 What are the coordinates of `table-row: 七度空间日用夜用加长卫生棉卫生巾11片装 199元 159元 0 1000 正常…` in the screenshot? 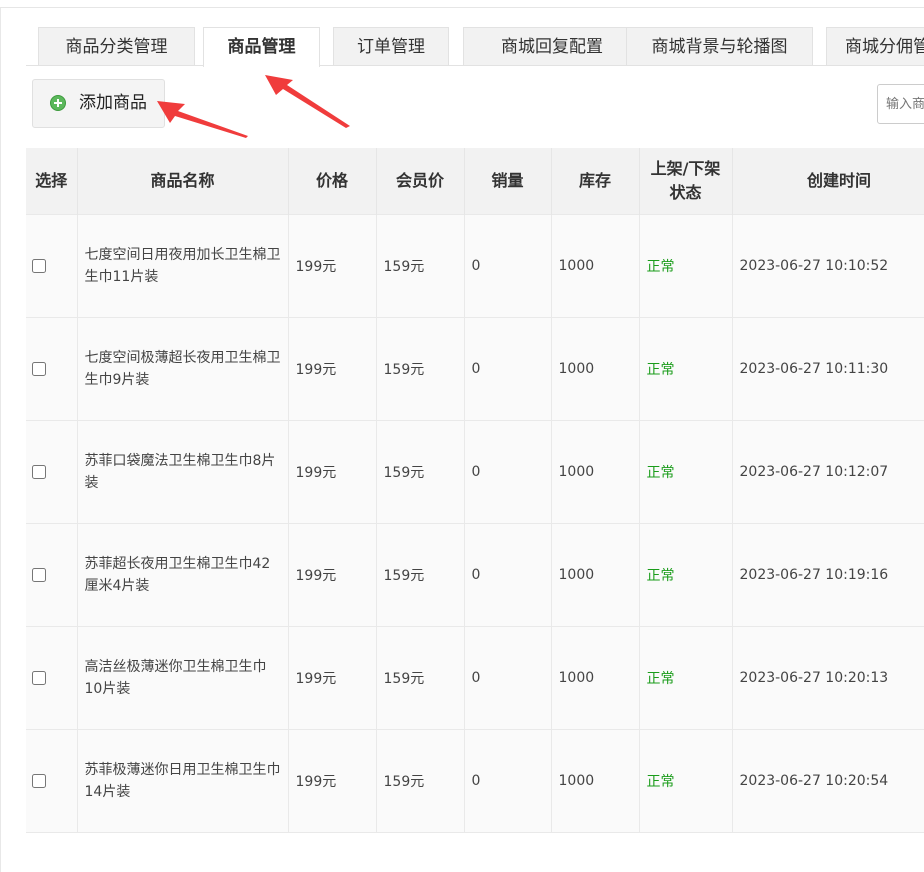 It's located at (475, 266).